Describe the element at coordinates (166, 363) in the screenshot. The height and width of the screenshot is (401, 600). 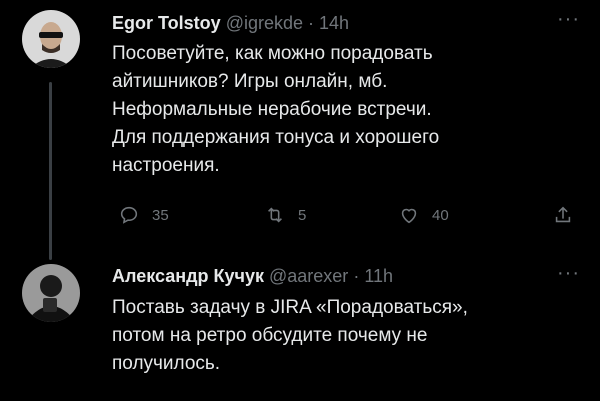
I see `text-line: получилось.` at that location.